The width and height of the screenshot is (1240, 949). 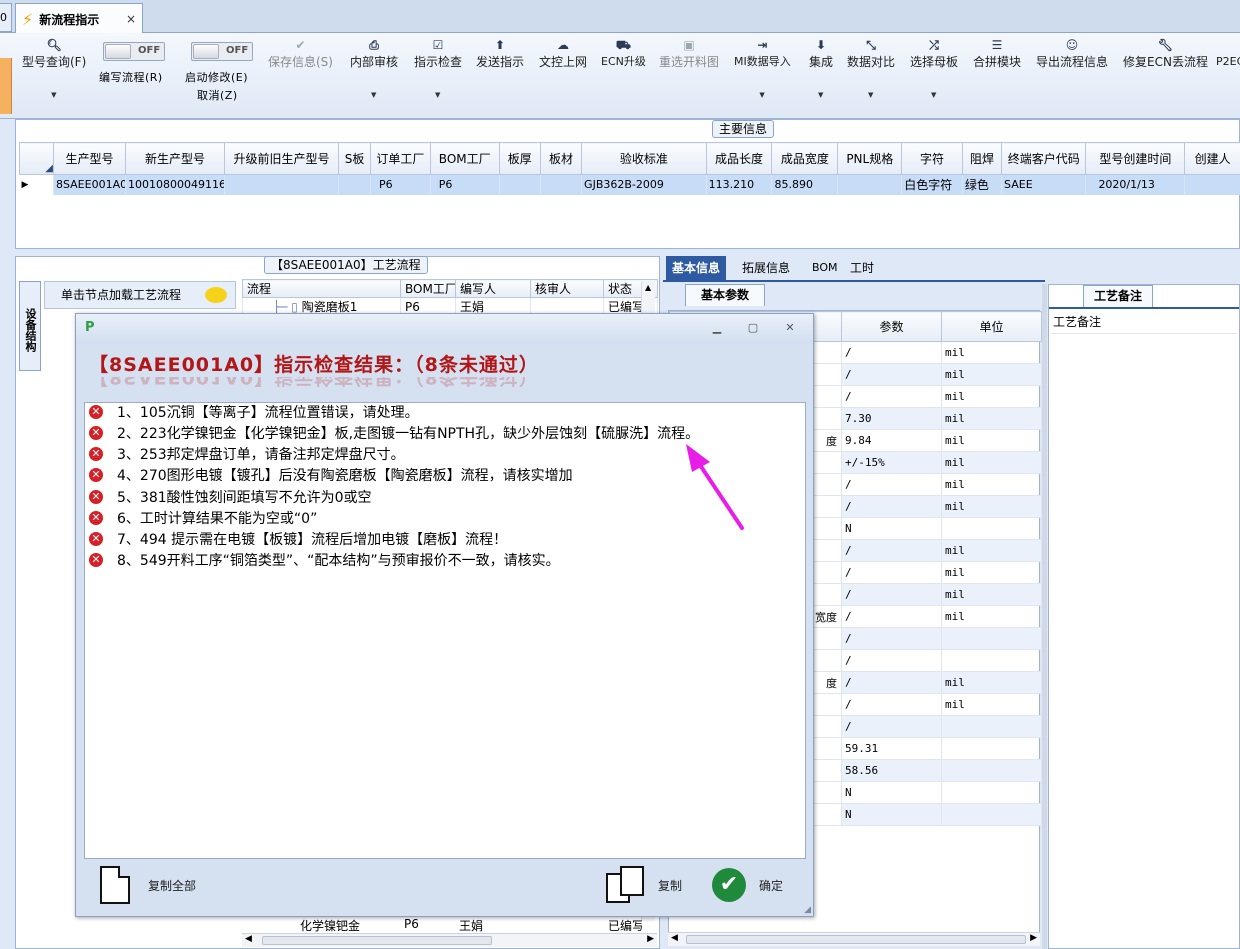 What do you see at coordinates (321, 288) in the screenshot?
I see `col-header: 流程` at bounding box center [321, 288].